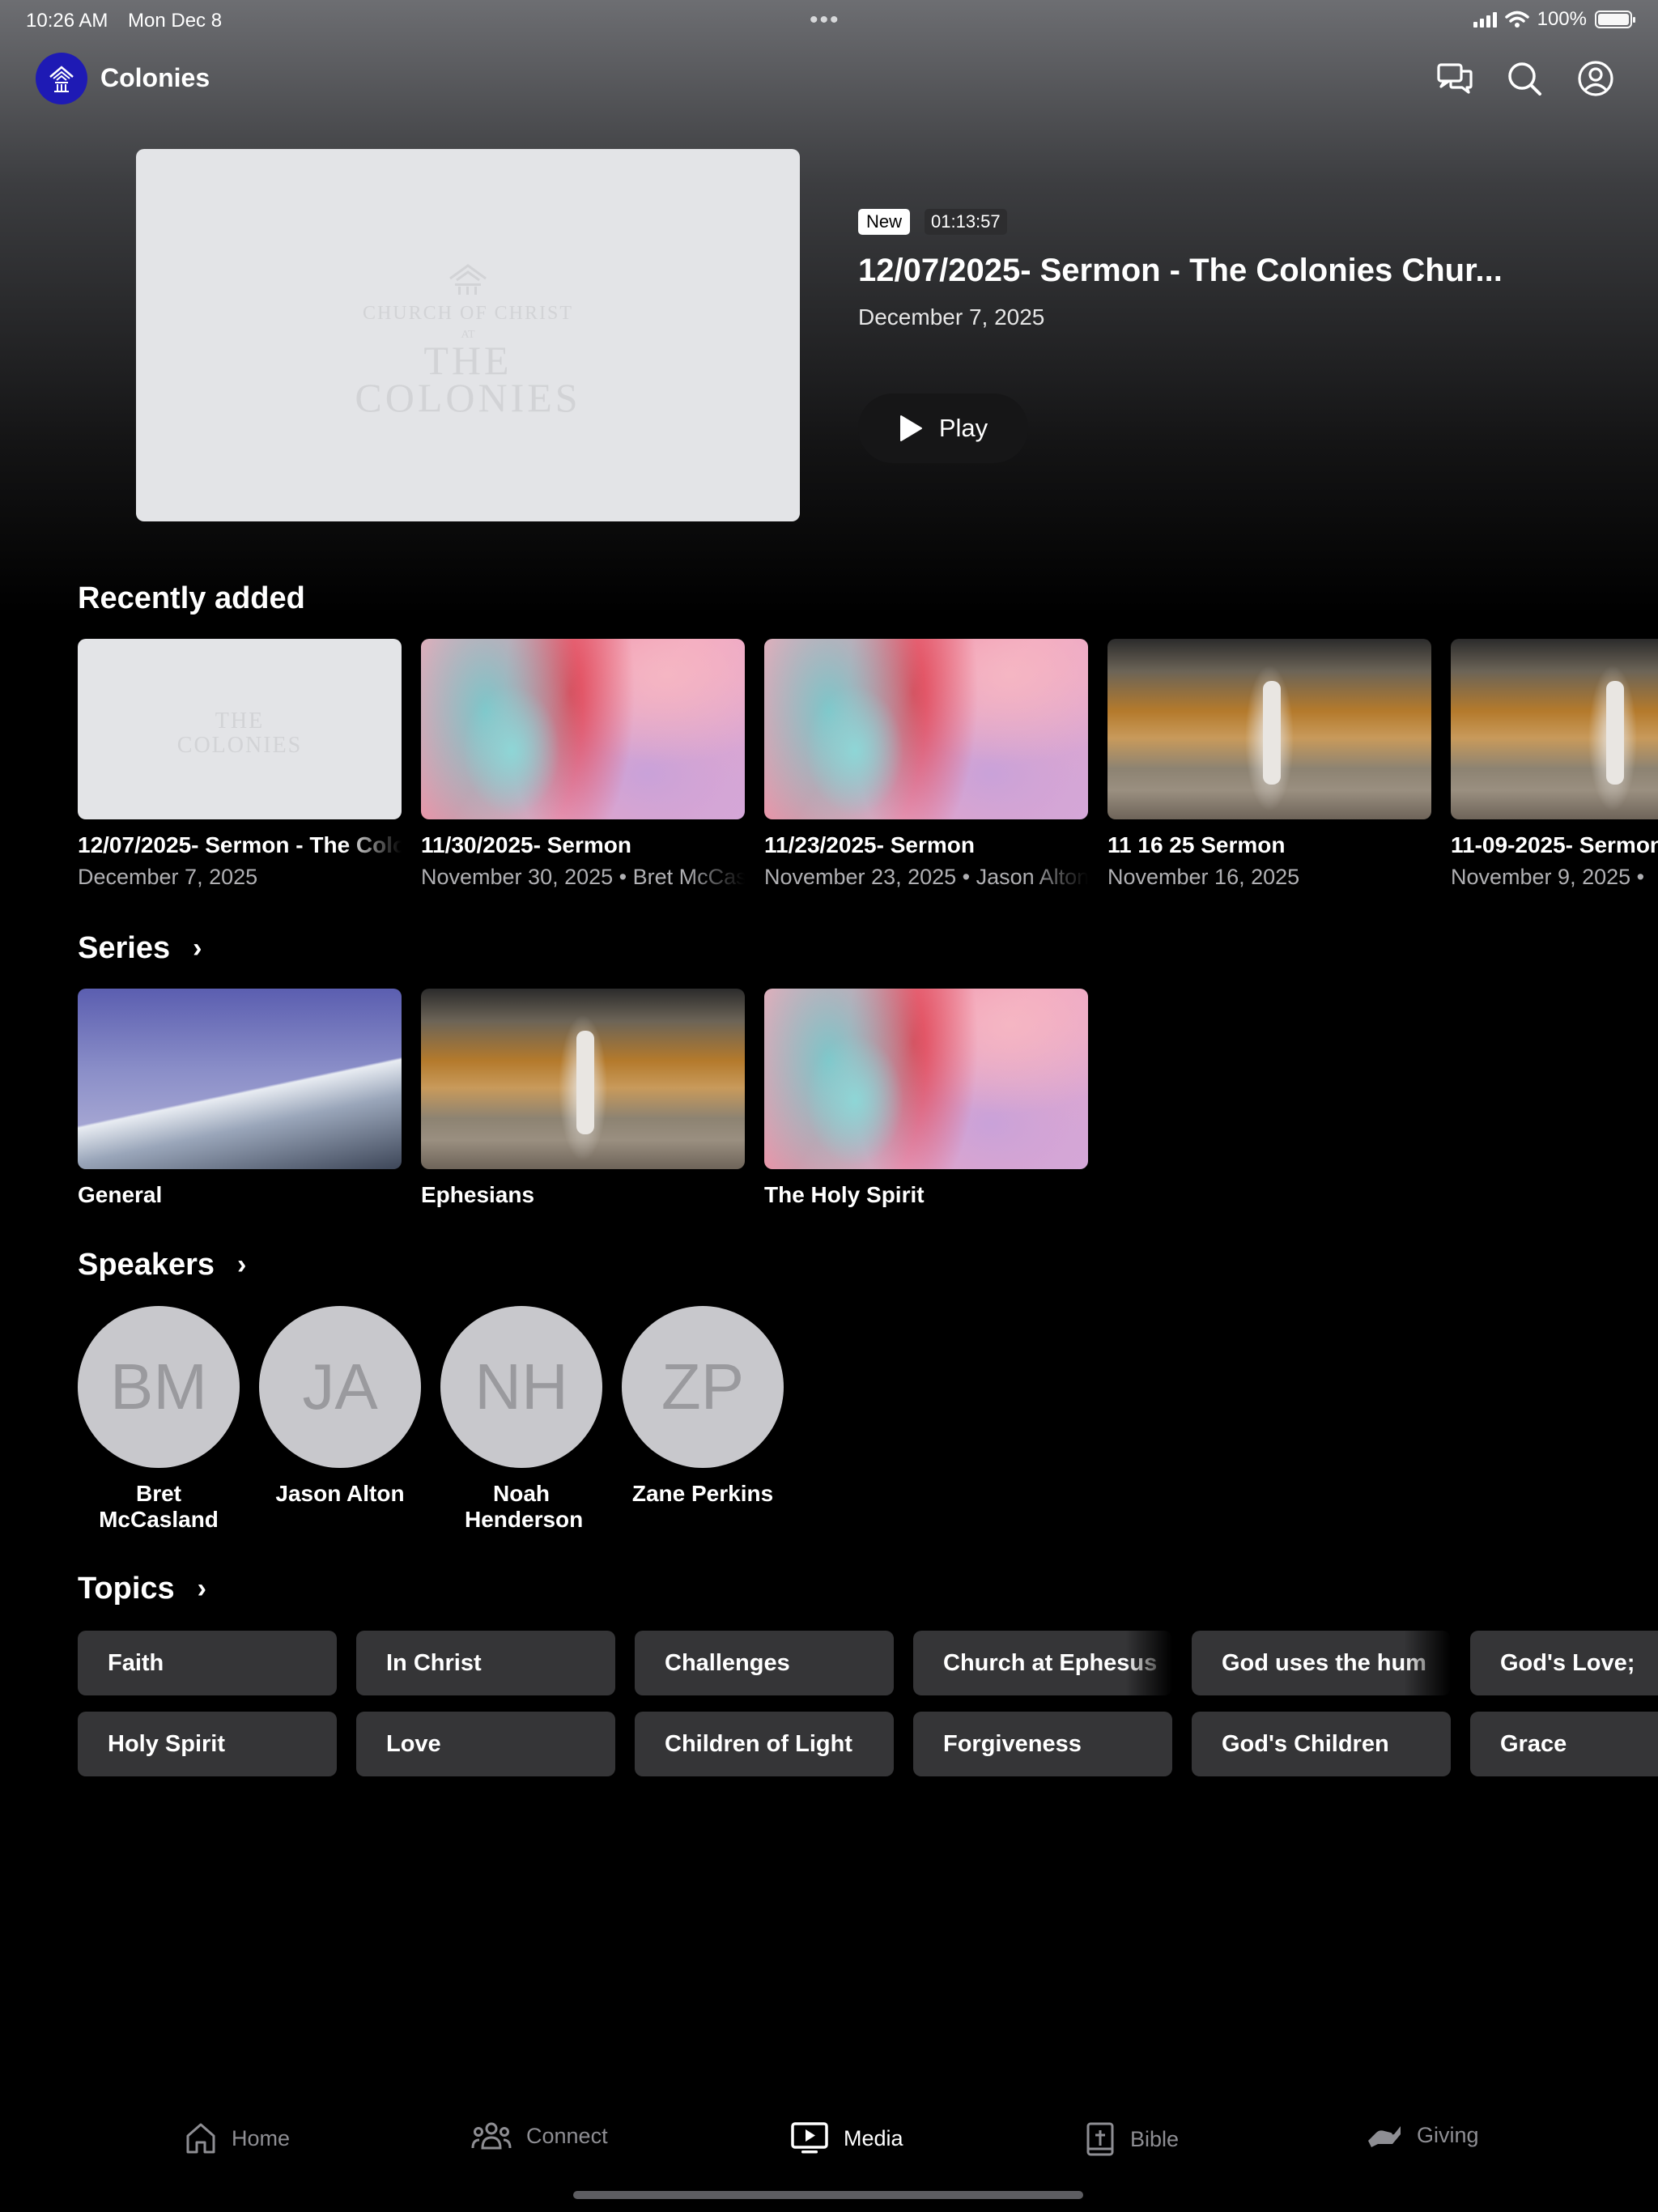  Describe the element at coordinates (478, 1195) in the screenshot. I see `series-title-label: Ephesians` at that location.